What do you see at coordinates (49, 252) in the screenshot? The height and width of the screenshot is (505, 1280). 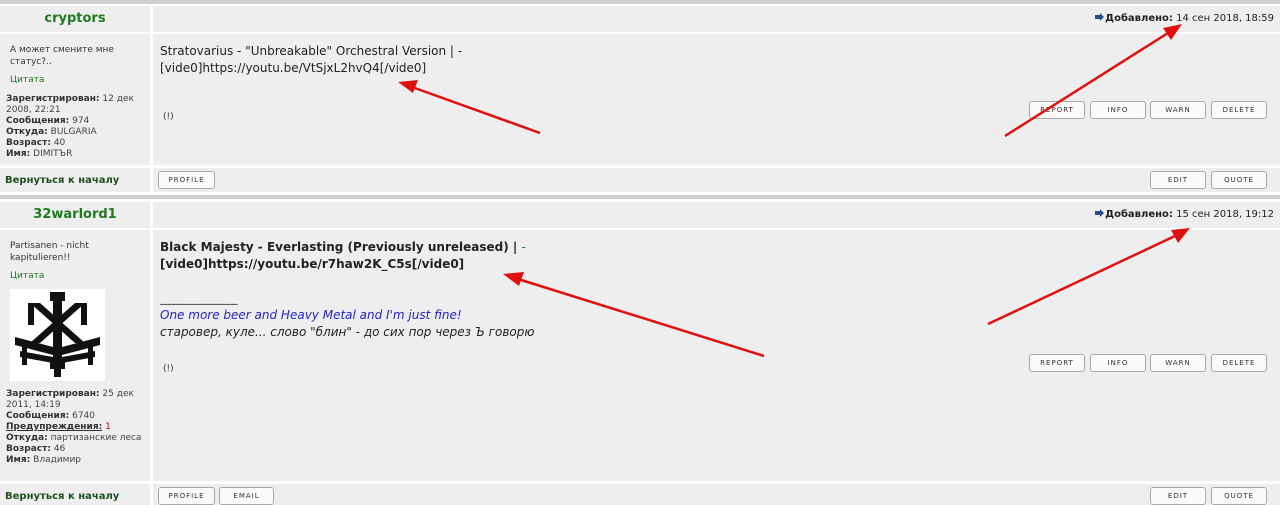 I see `user-status-text: Partisanen - nicht kapitulieren!!` at bounding box center [49, 252].